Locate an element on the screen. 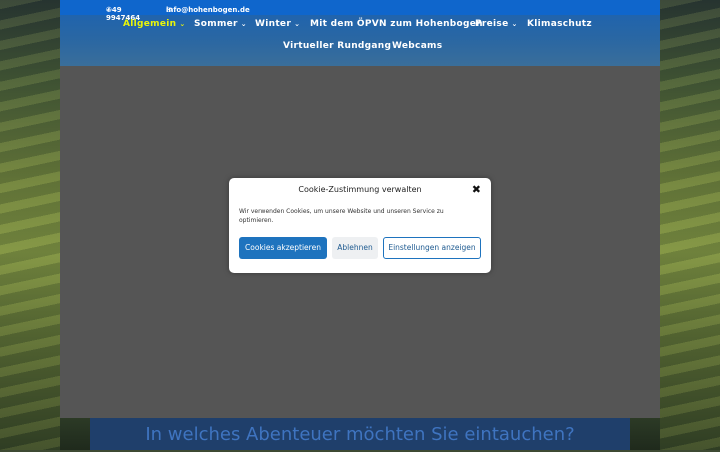  email-address: info@hohenbogen.de is located at coordinates (208, 10).